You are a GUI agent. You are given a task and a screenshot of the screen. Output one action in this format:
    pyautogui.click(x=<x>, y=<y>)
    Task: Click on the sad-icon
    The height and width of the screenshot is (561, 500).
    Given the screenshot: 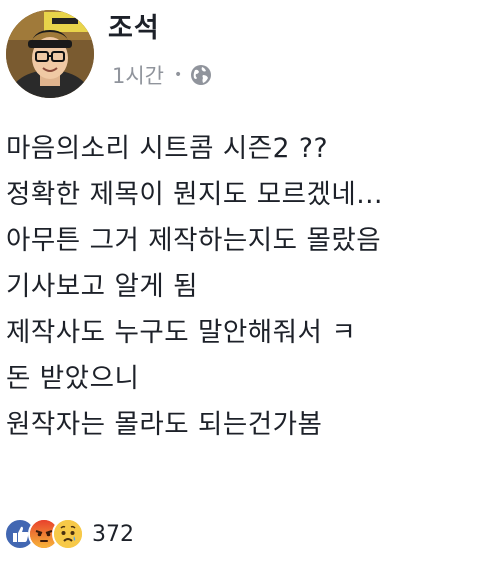 What is the action you would take?
    pyautogui.click(x=68, y=534)
    